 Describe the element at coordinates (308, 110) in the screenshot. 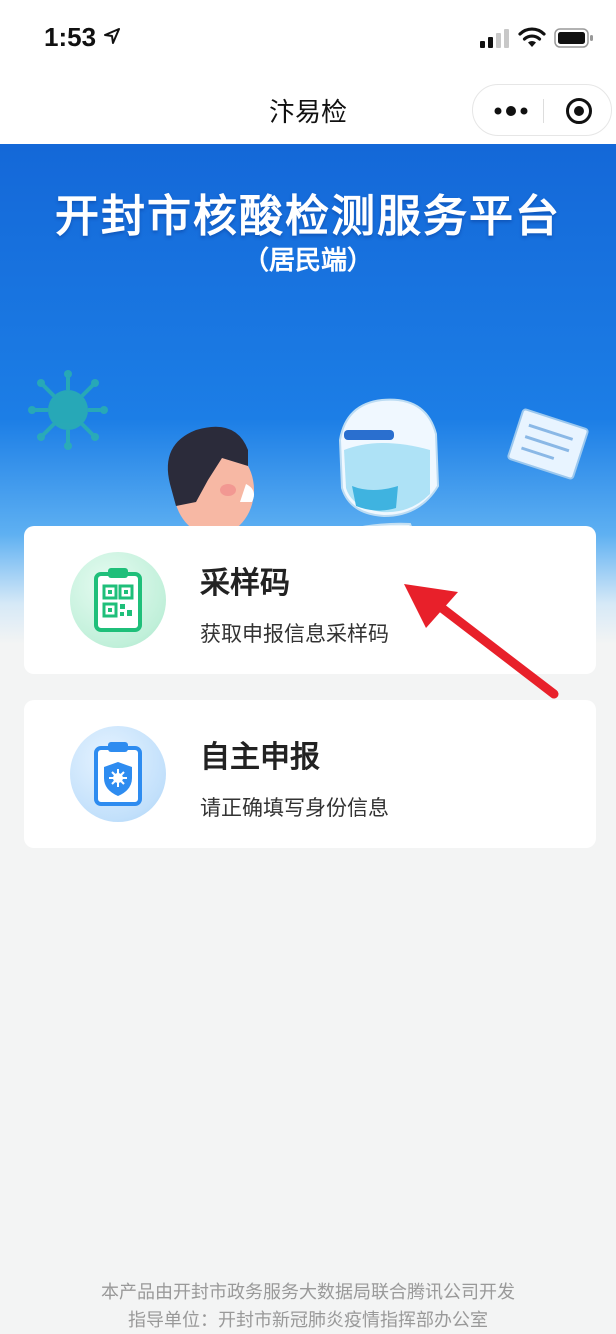

I see `nav-bar: 汴易检` at that location.